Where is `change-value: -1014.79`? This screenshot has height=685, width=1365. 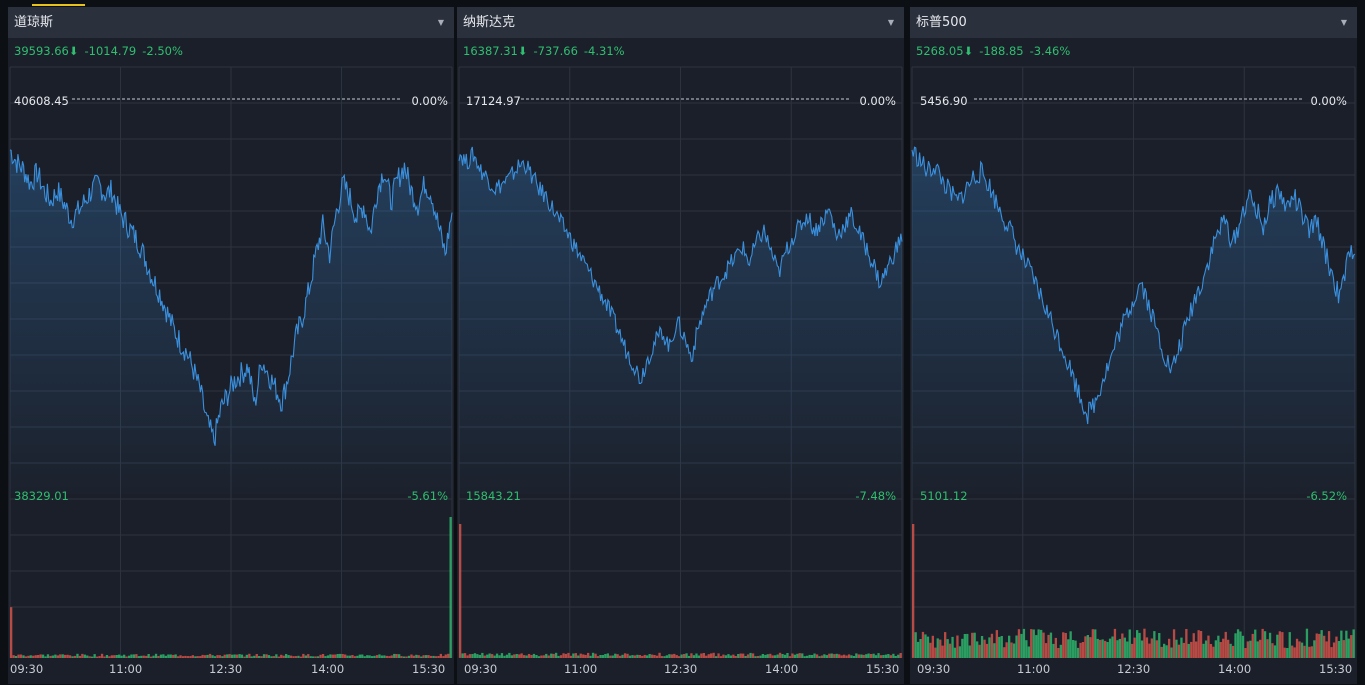
change-value: -1014.79 is located at coordinates (110, 51).